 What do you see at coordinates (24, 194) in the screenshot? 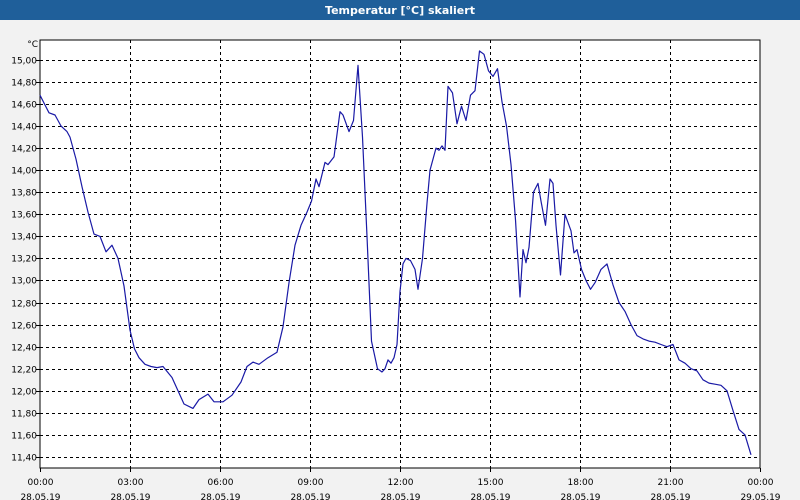
I see `y-tick-label: 13,80` at bounding box center [24, 194].